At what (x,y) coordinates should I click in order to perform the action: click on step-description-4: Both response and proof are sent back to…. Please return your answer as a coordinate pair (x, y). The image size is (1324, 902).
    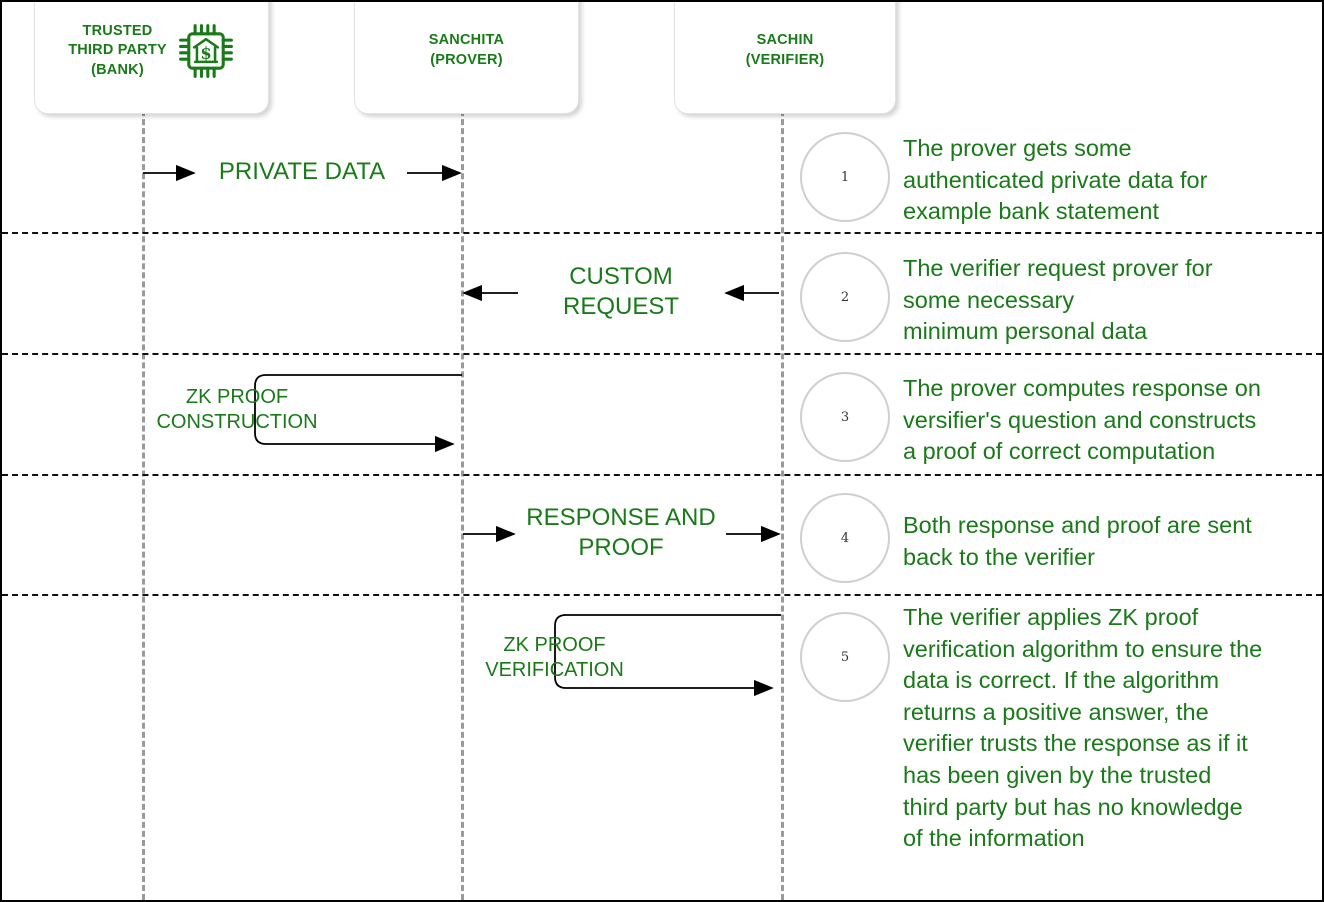
    Looking at the image, I should click on (1077, 541).